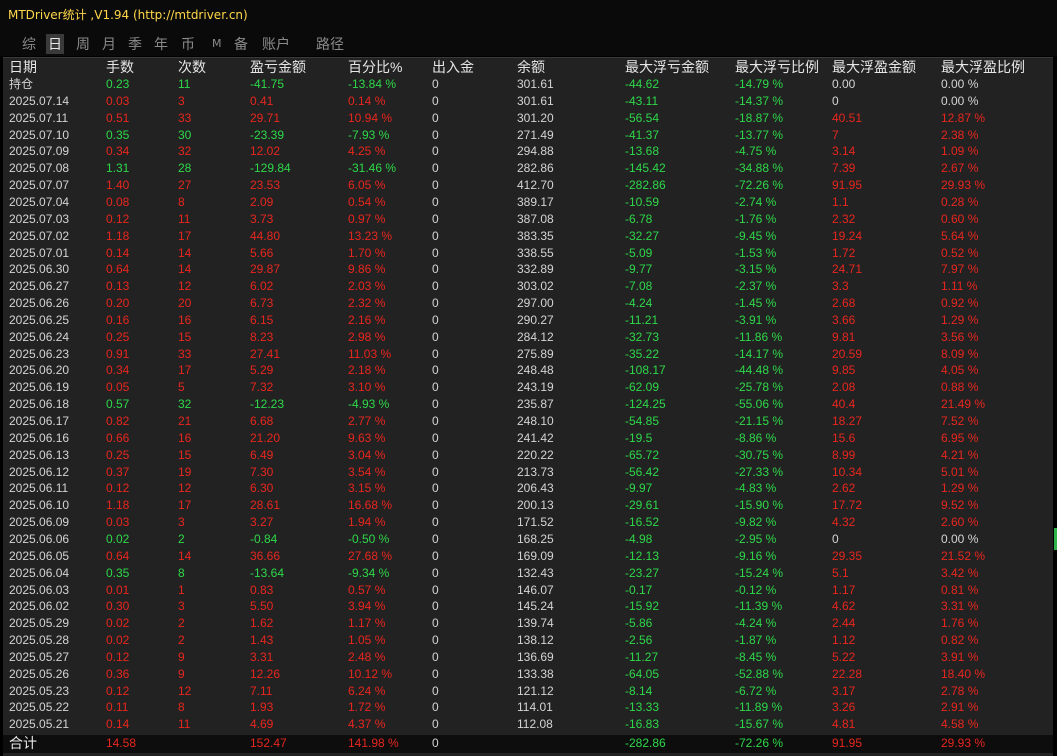 The height and width of the screenshot is (756, 1057). I want to click on col-date-cell: 2025.06.26, so click(39, 303).